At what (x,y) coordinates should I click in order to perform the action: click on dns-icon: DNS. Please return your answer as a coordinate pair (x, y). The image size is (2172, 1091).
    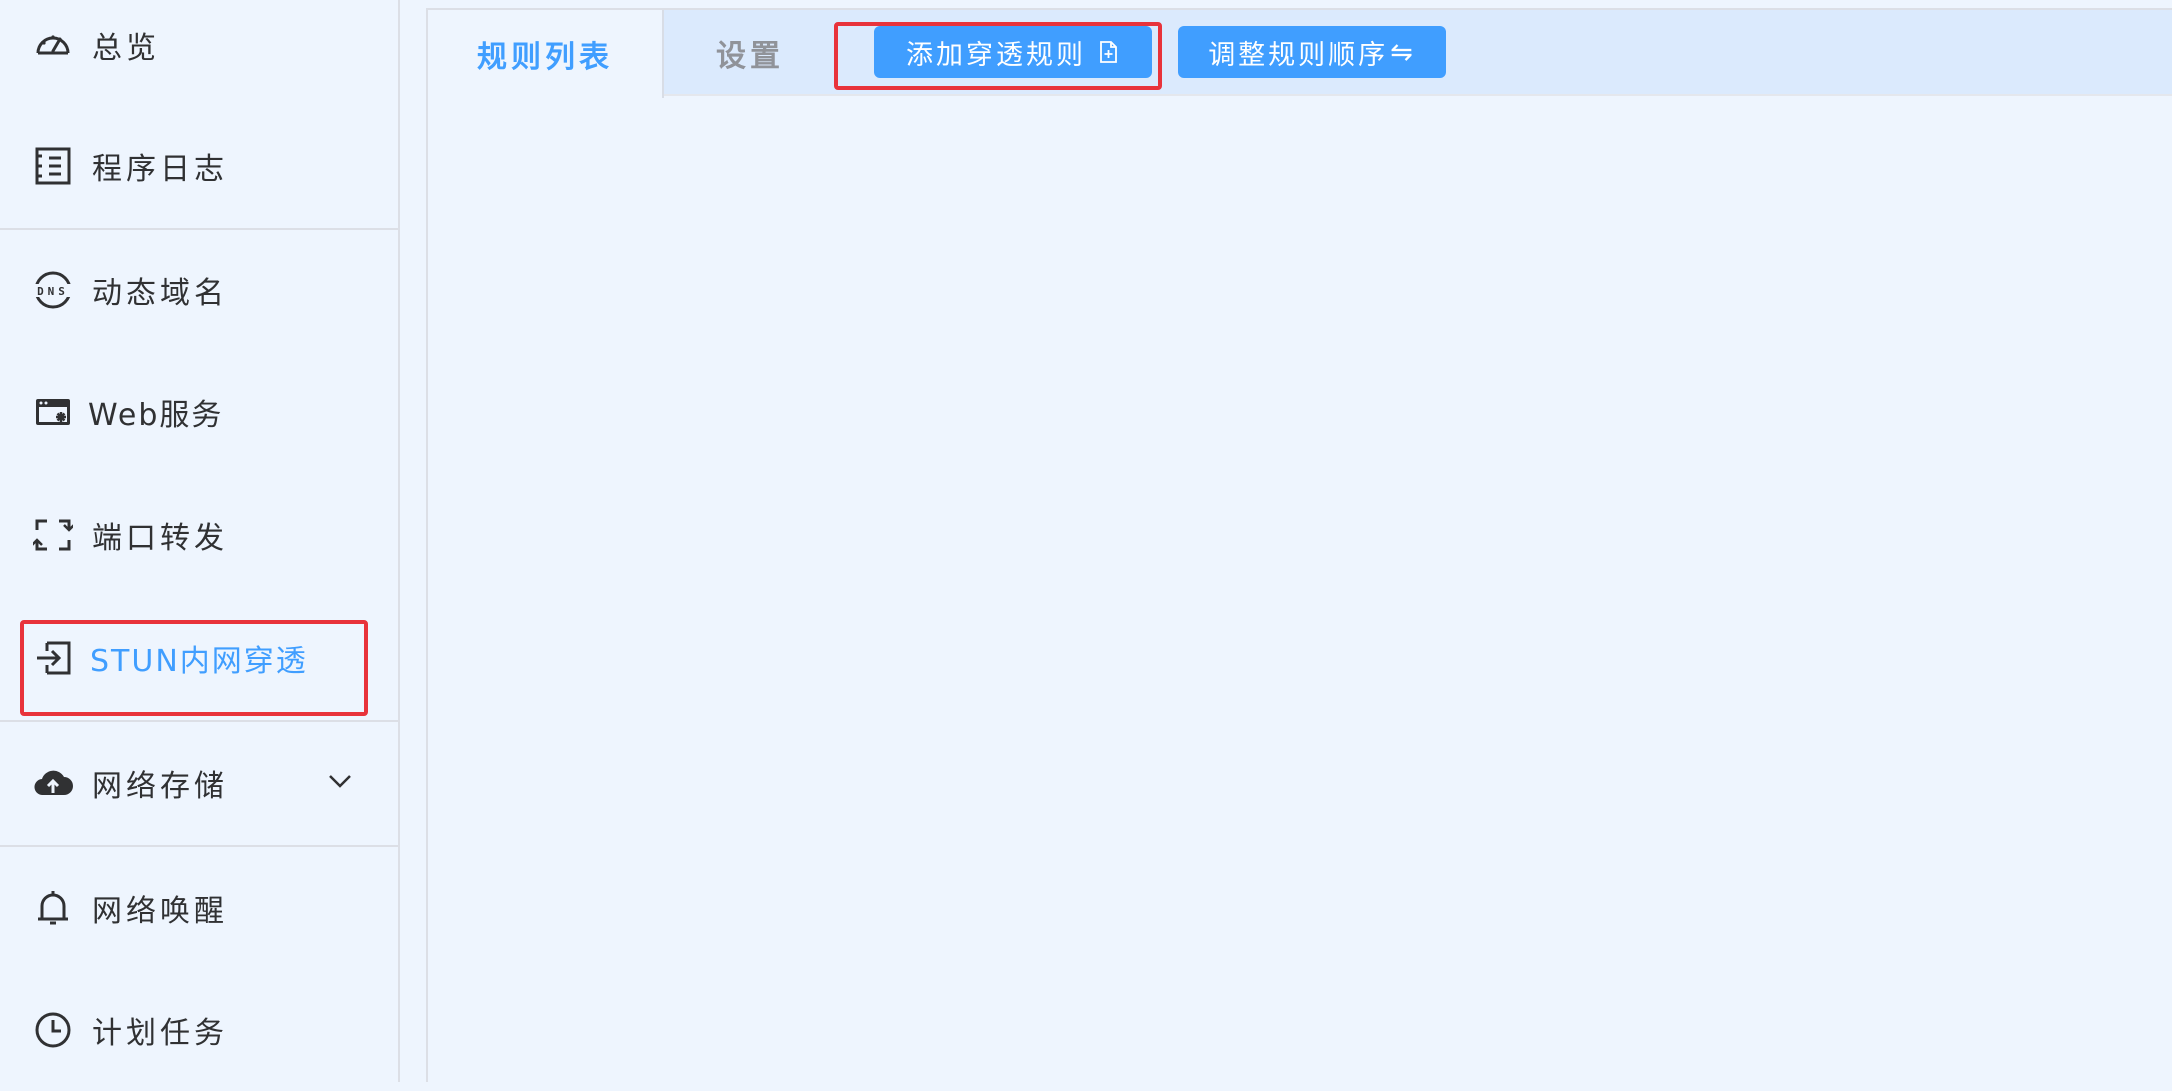
    Looking at the image, I should click on (53, 290).